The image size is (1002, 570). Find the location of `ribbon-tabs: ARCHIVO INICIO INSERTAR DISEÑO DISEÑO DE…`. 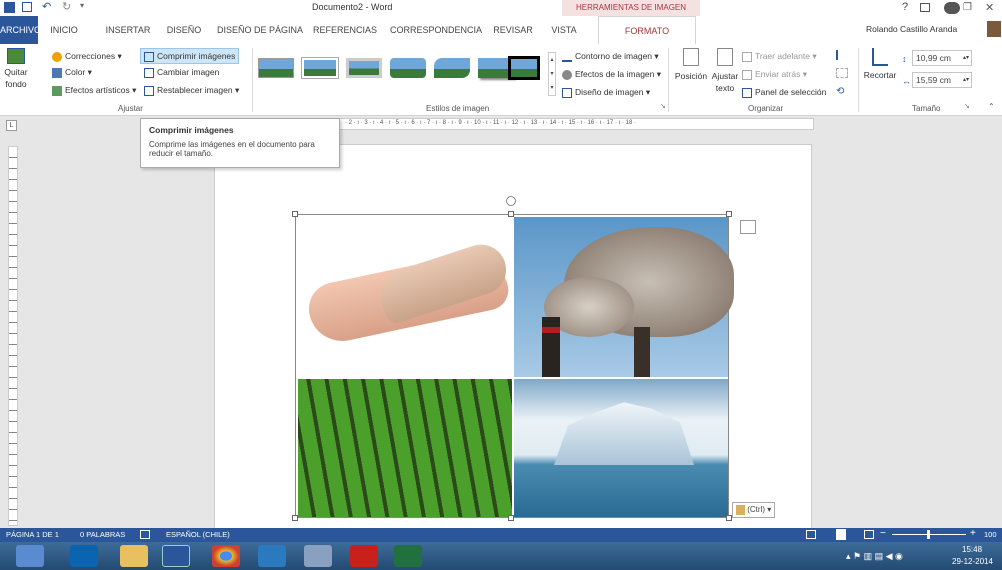

ribbon-tabs: ARCHIVO INICIO INSERTAR DISEÑO DISEÑO DE… is located at coordinates (501, 30).